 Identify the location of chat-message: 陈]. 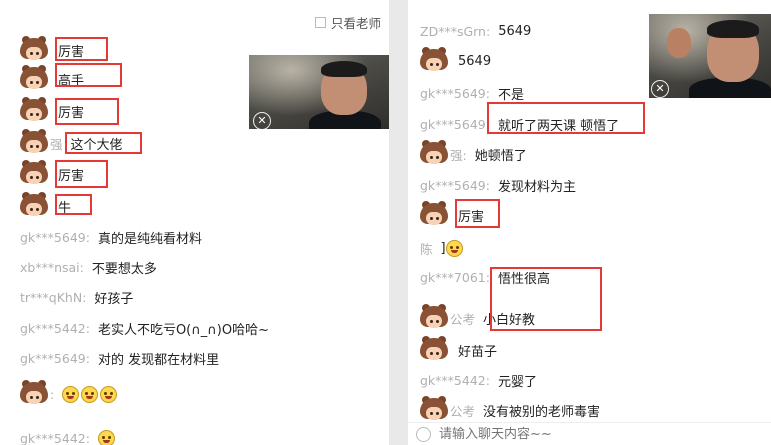
(589, 248).